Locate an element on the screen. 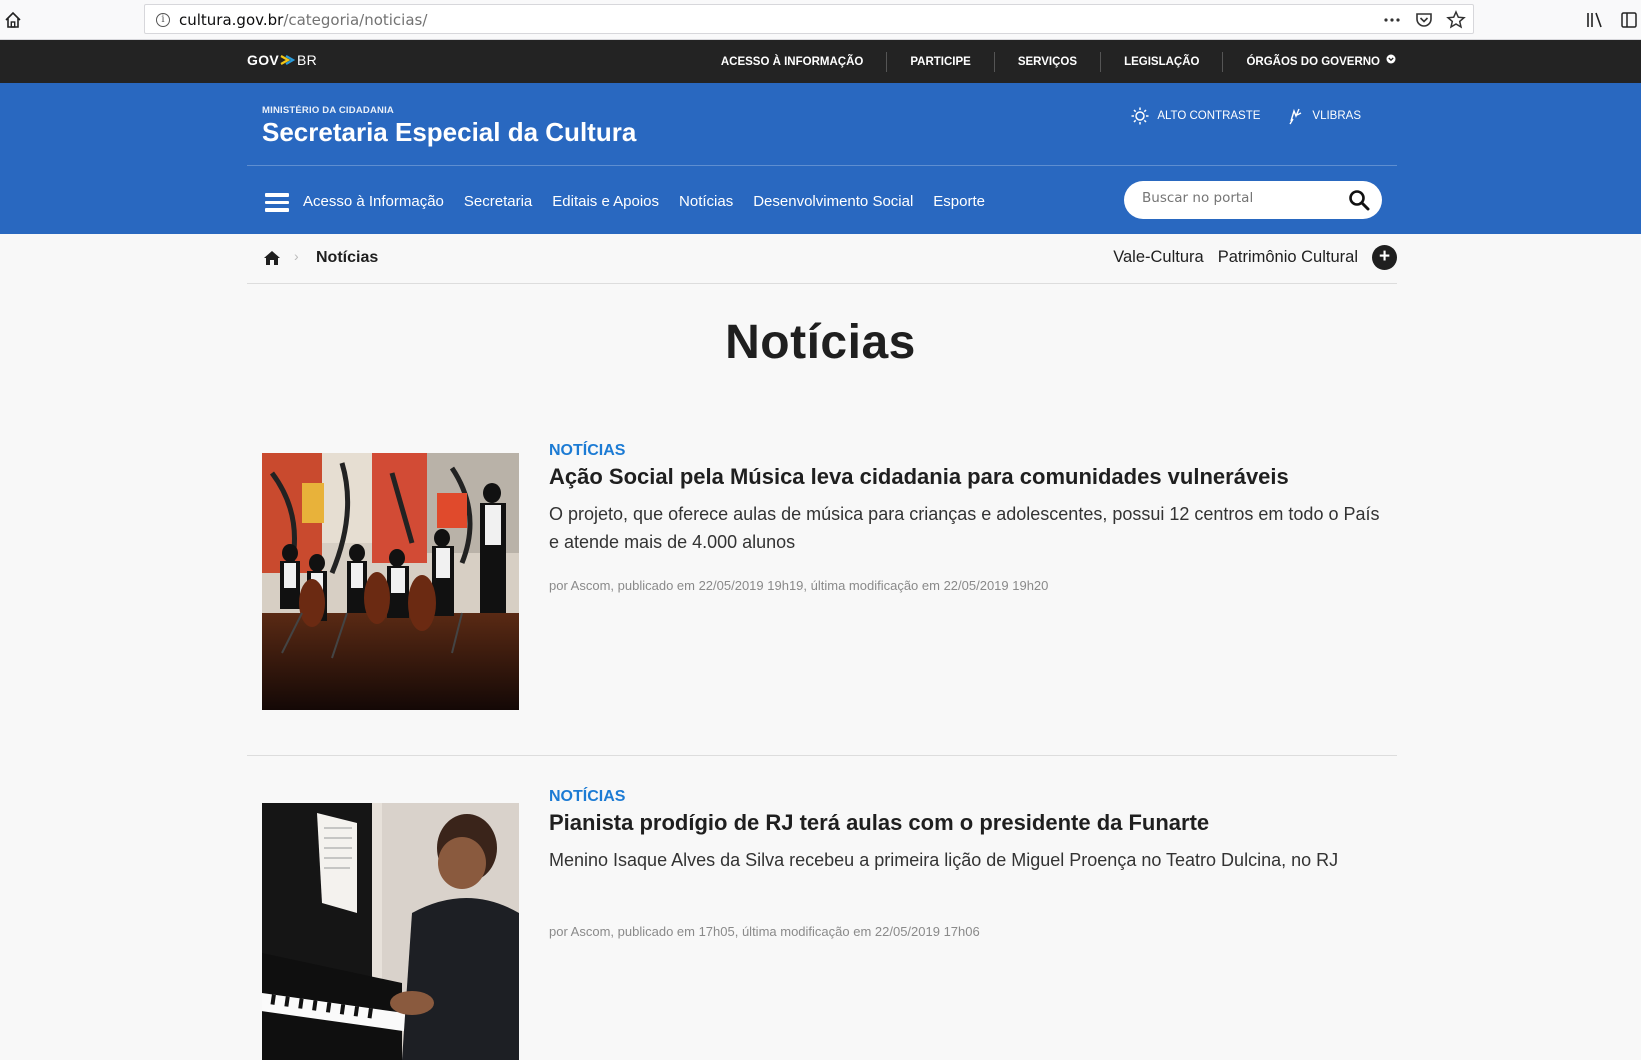 This screenshot has height=1060, width=1641. accessibility-tools: ALTO CONTRASTE VLIBRAS is located at coordinates (1246, 116).